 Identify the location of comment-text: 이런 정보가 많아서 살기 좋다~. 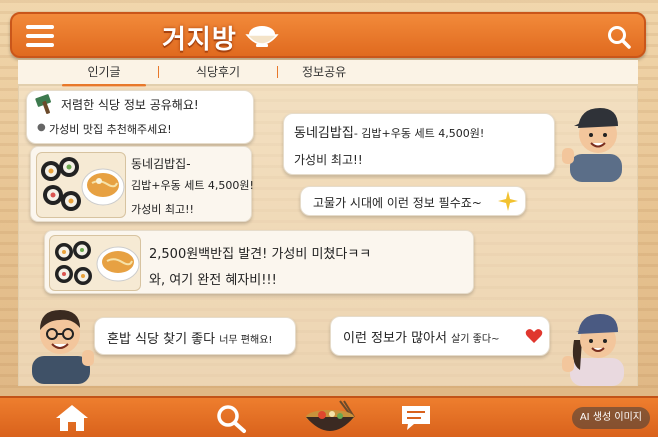
(421, 336).